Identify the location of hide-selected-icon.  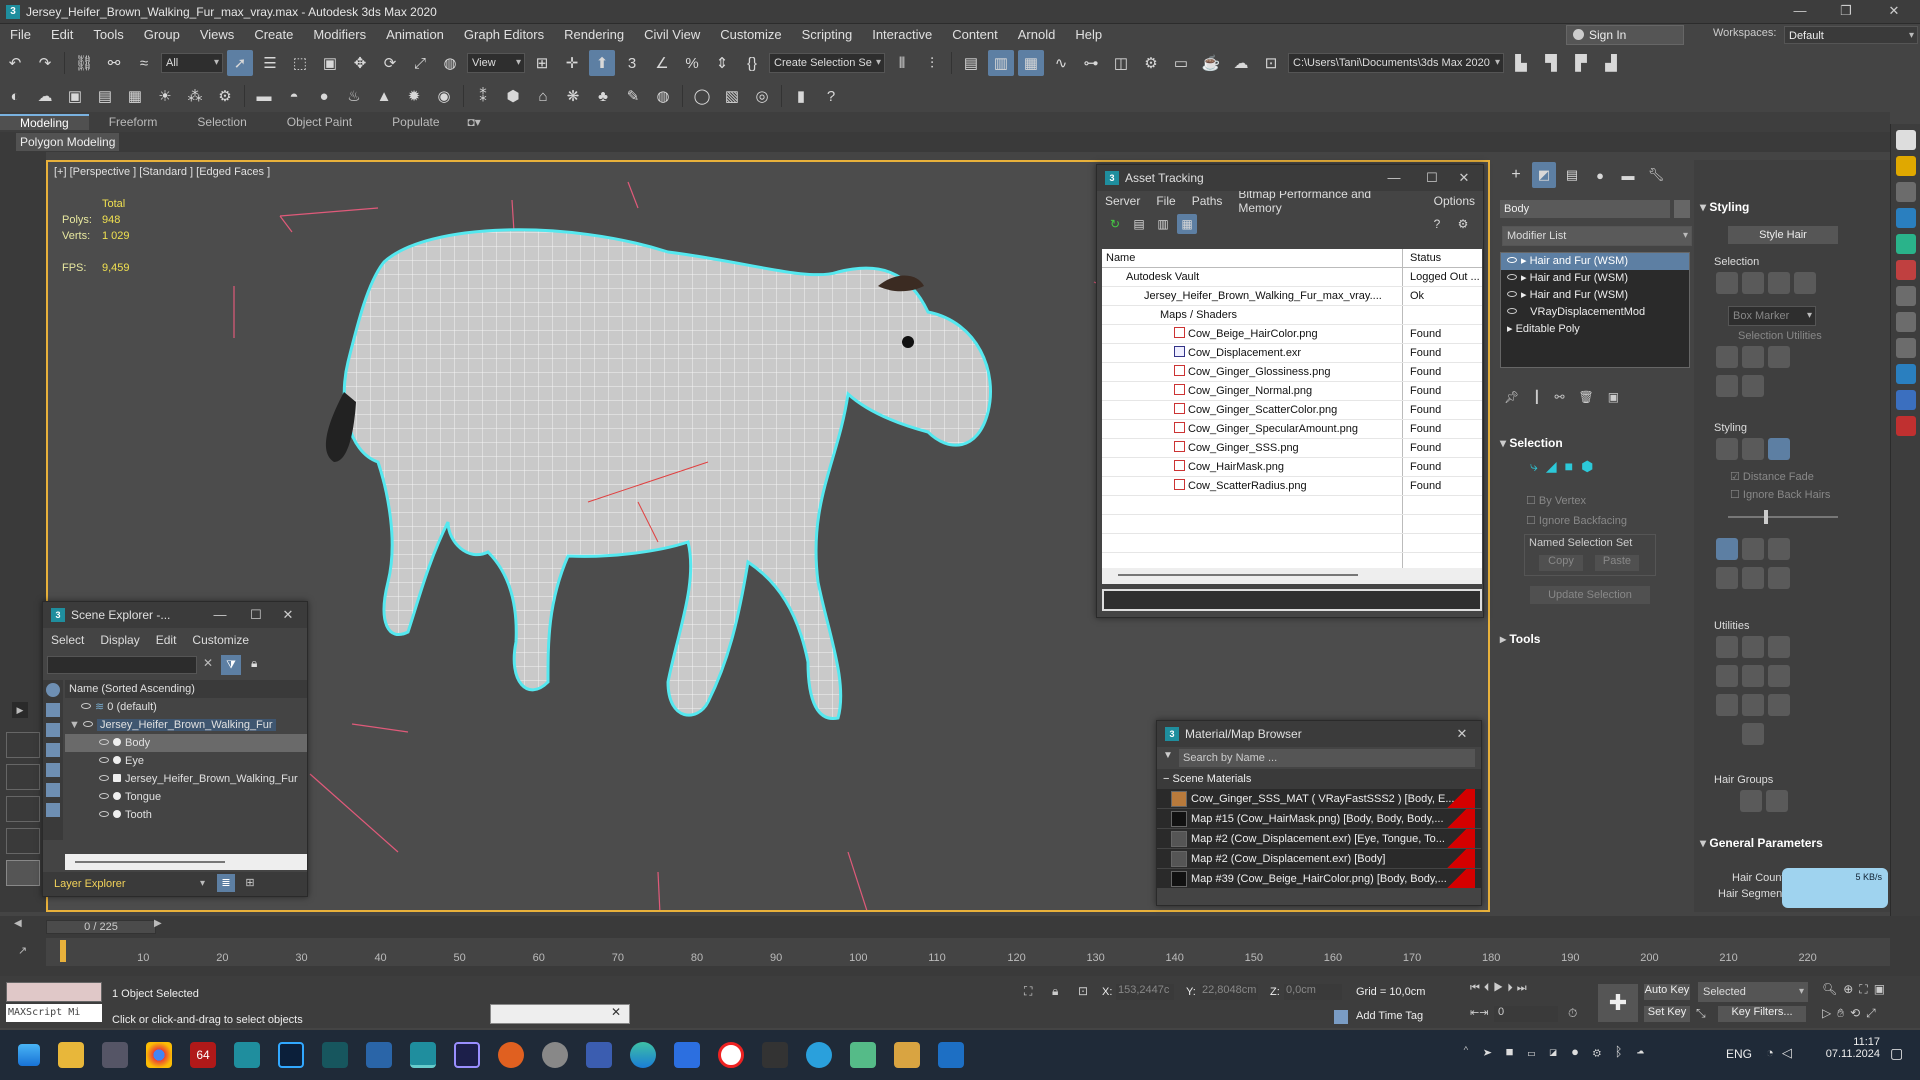
(1727, 386).